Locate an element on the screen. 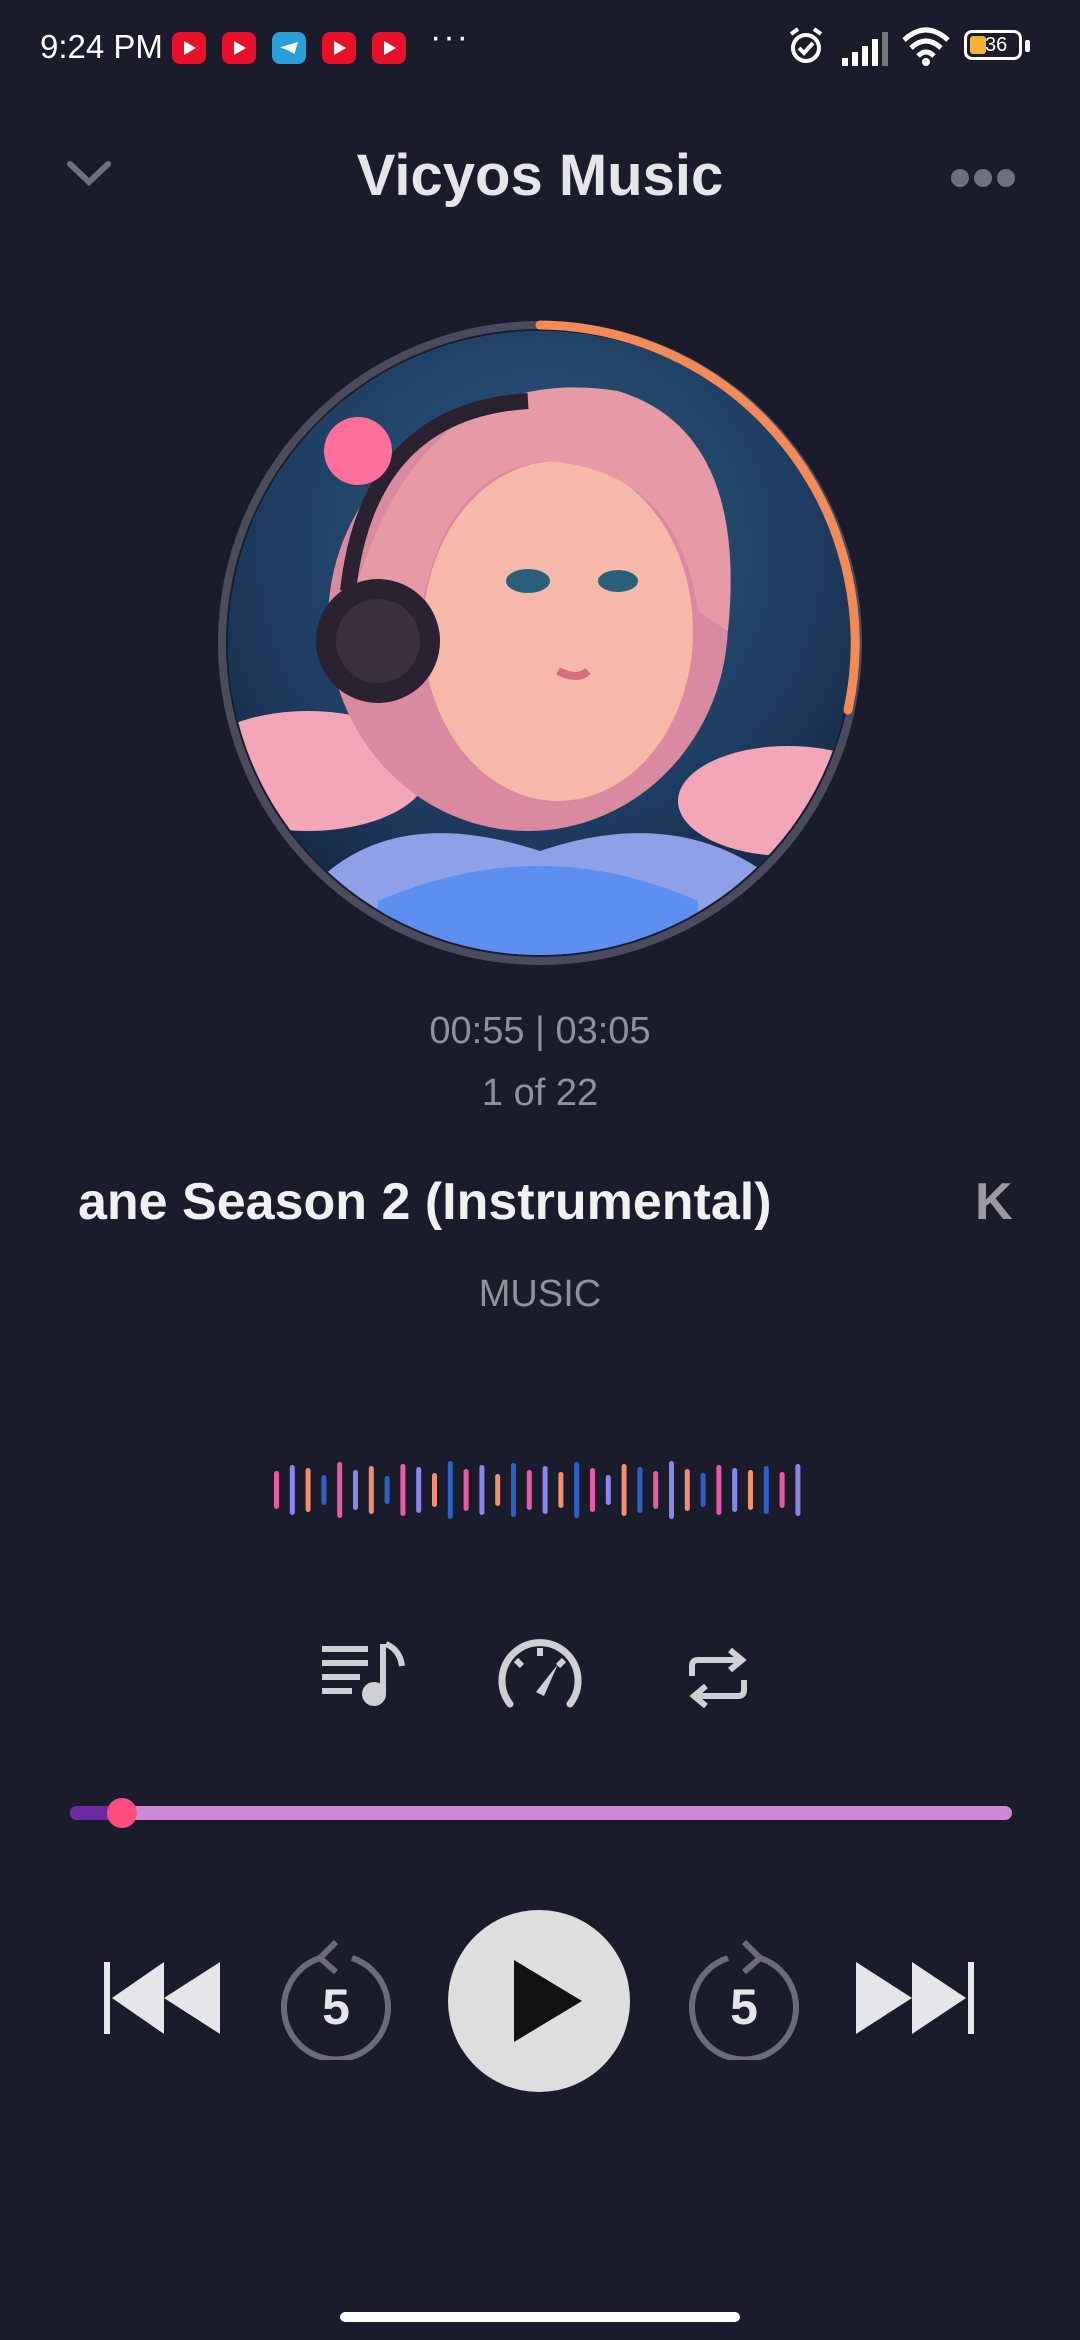 The image size is (1080, 2340). track-title: ane Season 2 (Instrumental) is located at coordinates (425, 1202).